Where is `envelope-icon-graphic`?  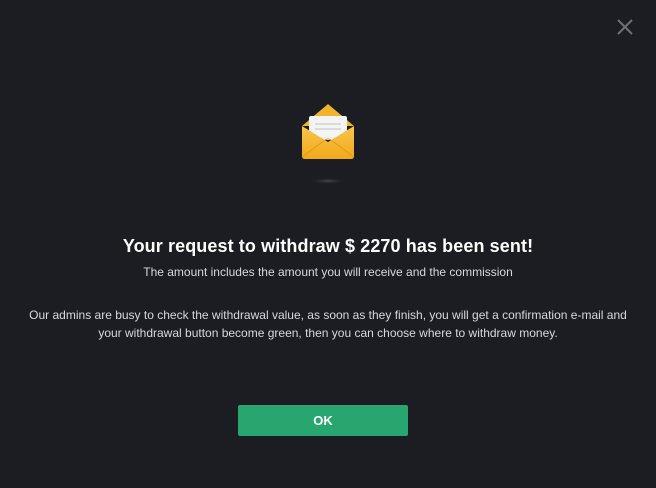
envelope-icon-graphic is located at coordinates (328, 144).